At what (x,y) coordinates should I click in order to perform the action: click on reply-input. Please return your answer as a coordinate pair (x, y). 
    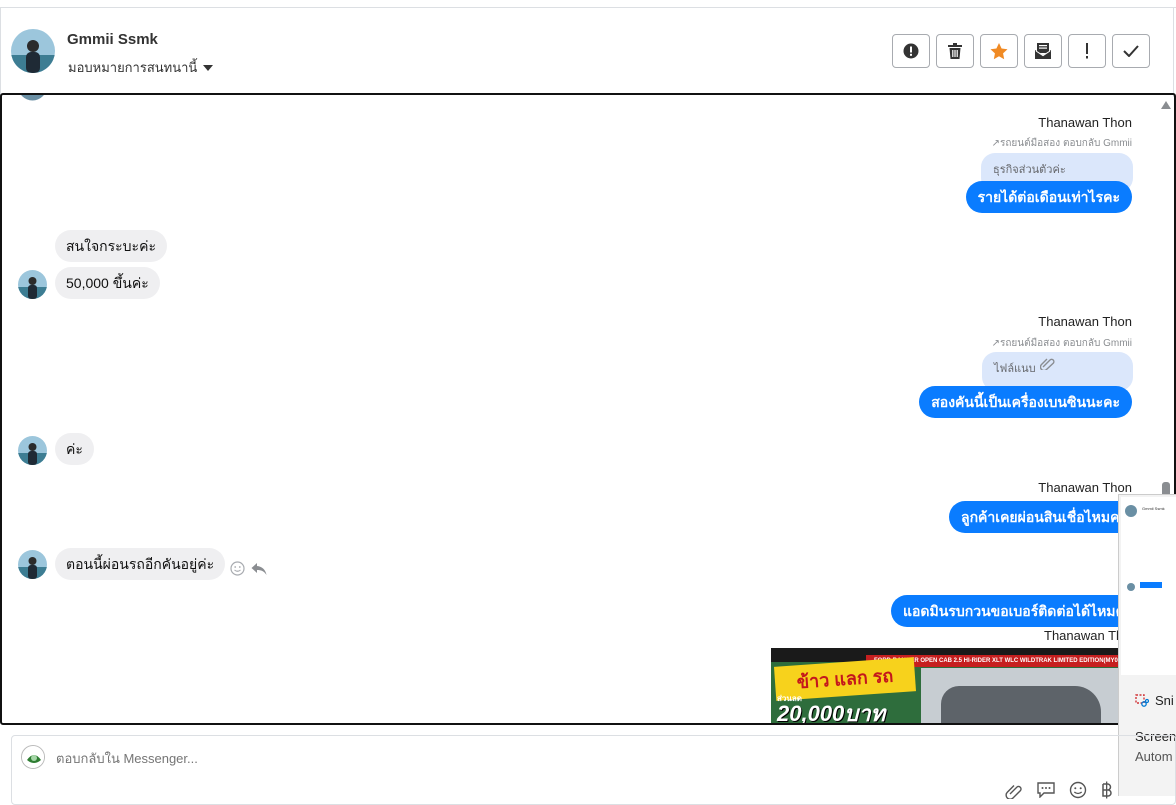
    Looking at the image, I should click on (306, 758).